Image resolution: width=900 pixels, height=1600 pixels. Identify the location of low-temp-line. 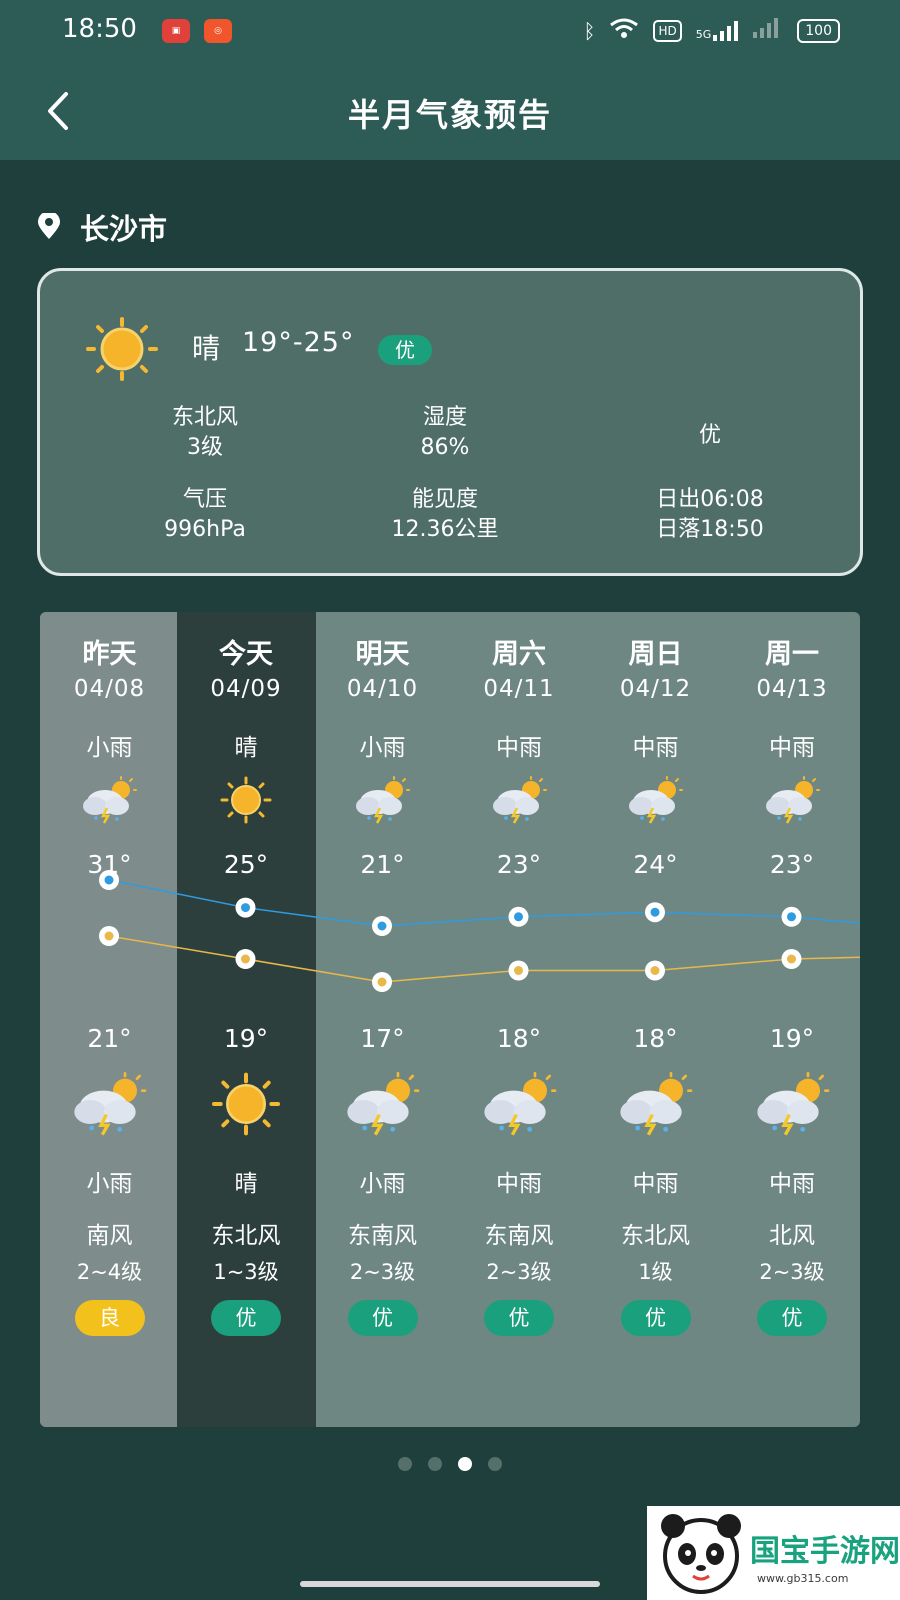
(484, 959).